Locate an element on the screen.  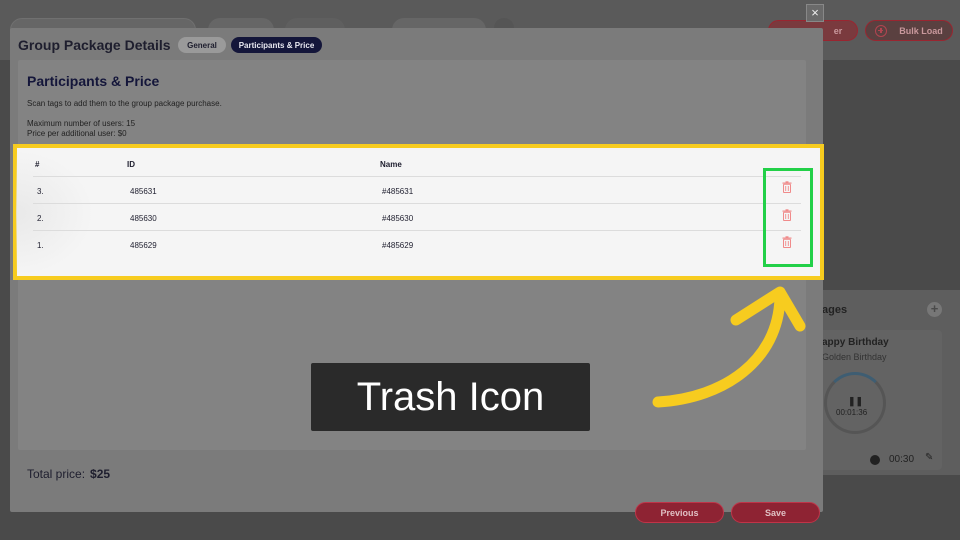
table-row: 3. 485631 #485631 is located at coordinates (417, 189).